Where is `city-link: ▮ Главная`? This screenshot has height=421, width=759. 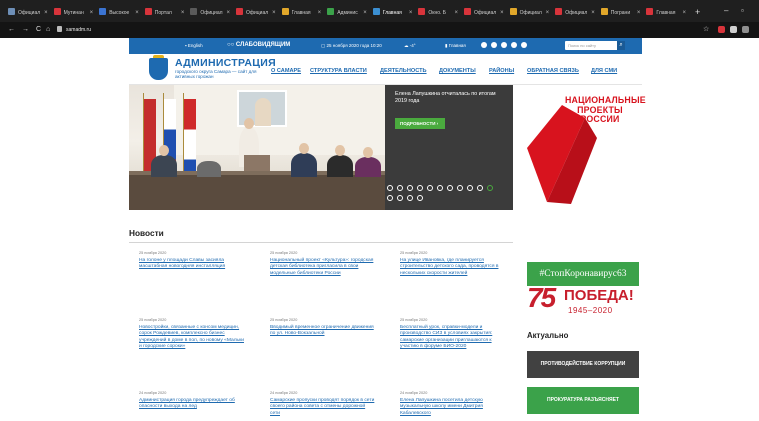
city-link: ▮ Главная is located at coordinates (455, 45).